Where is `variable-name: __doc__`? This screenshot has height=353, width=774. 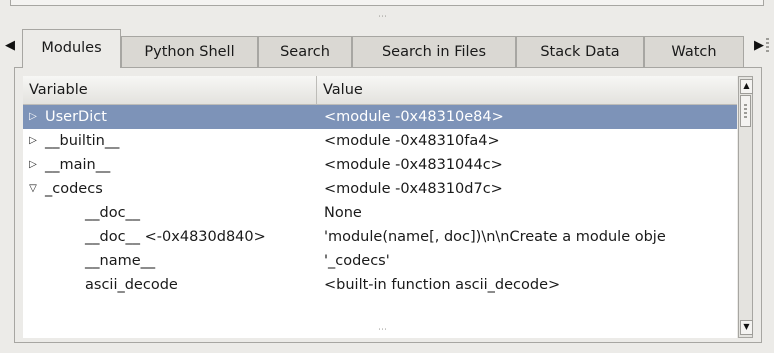
variable-name: __doc__ is located at coordinates (113, 213).